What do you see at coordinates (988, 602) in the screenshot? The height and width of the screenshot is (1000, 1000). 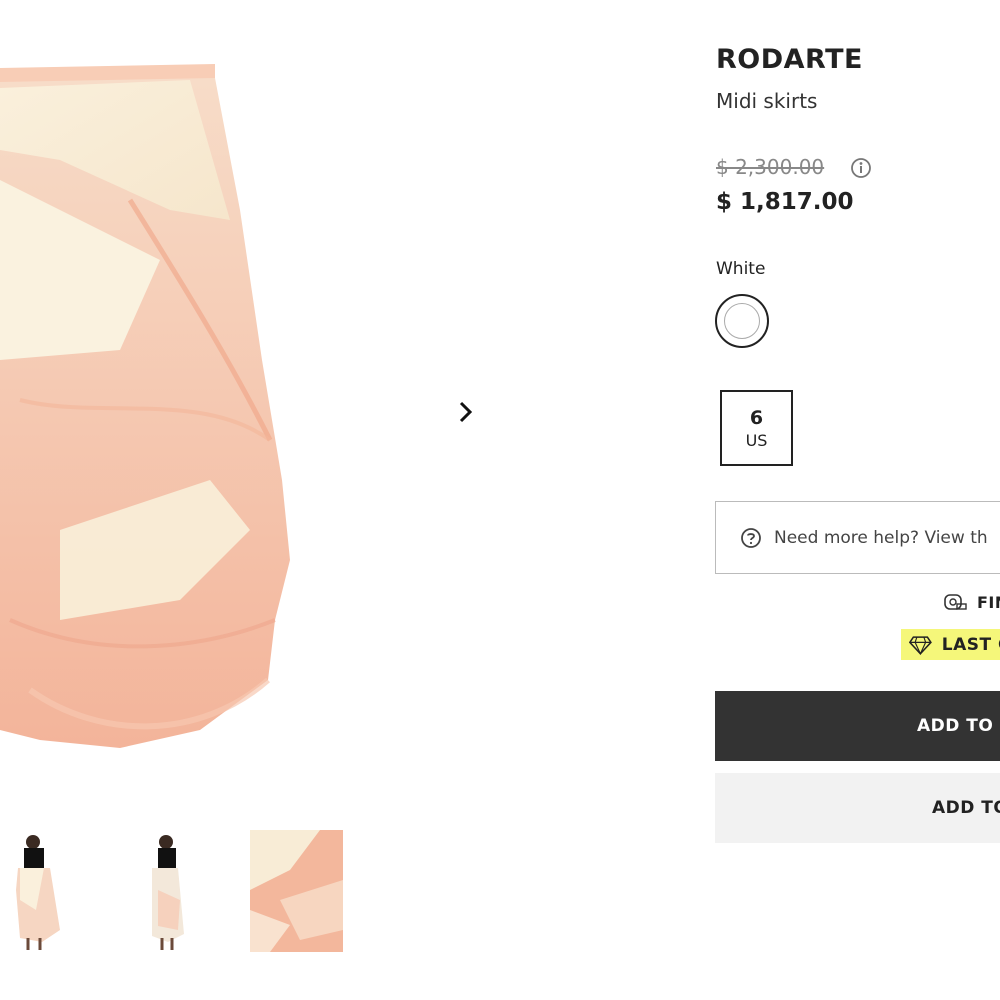 I see `find-size-text: FIN` at bounding box center [988, 602].